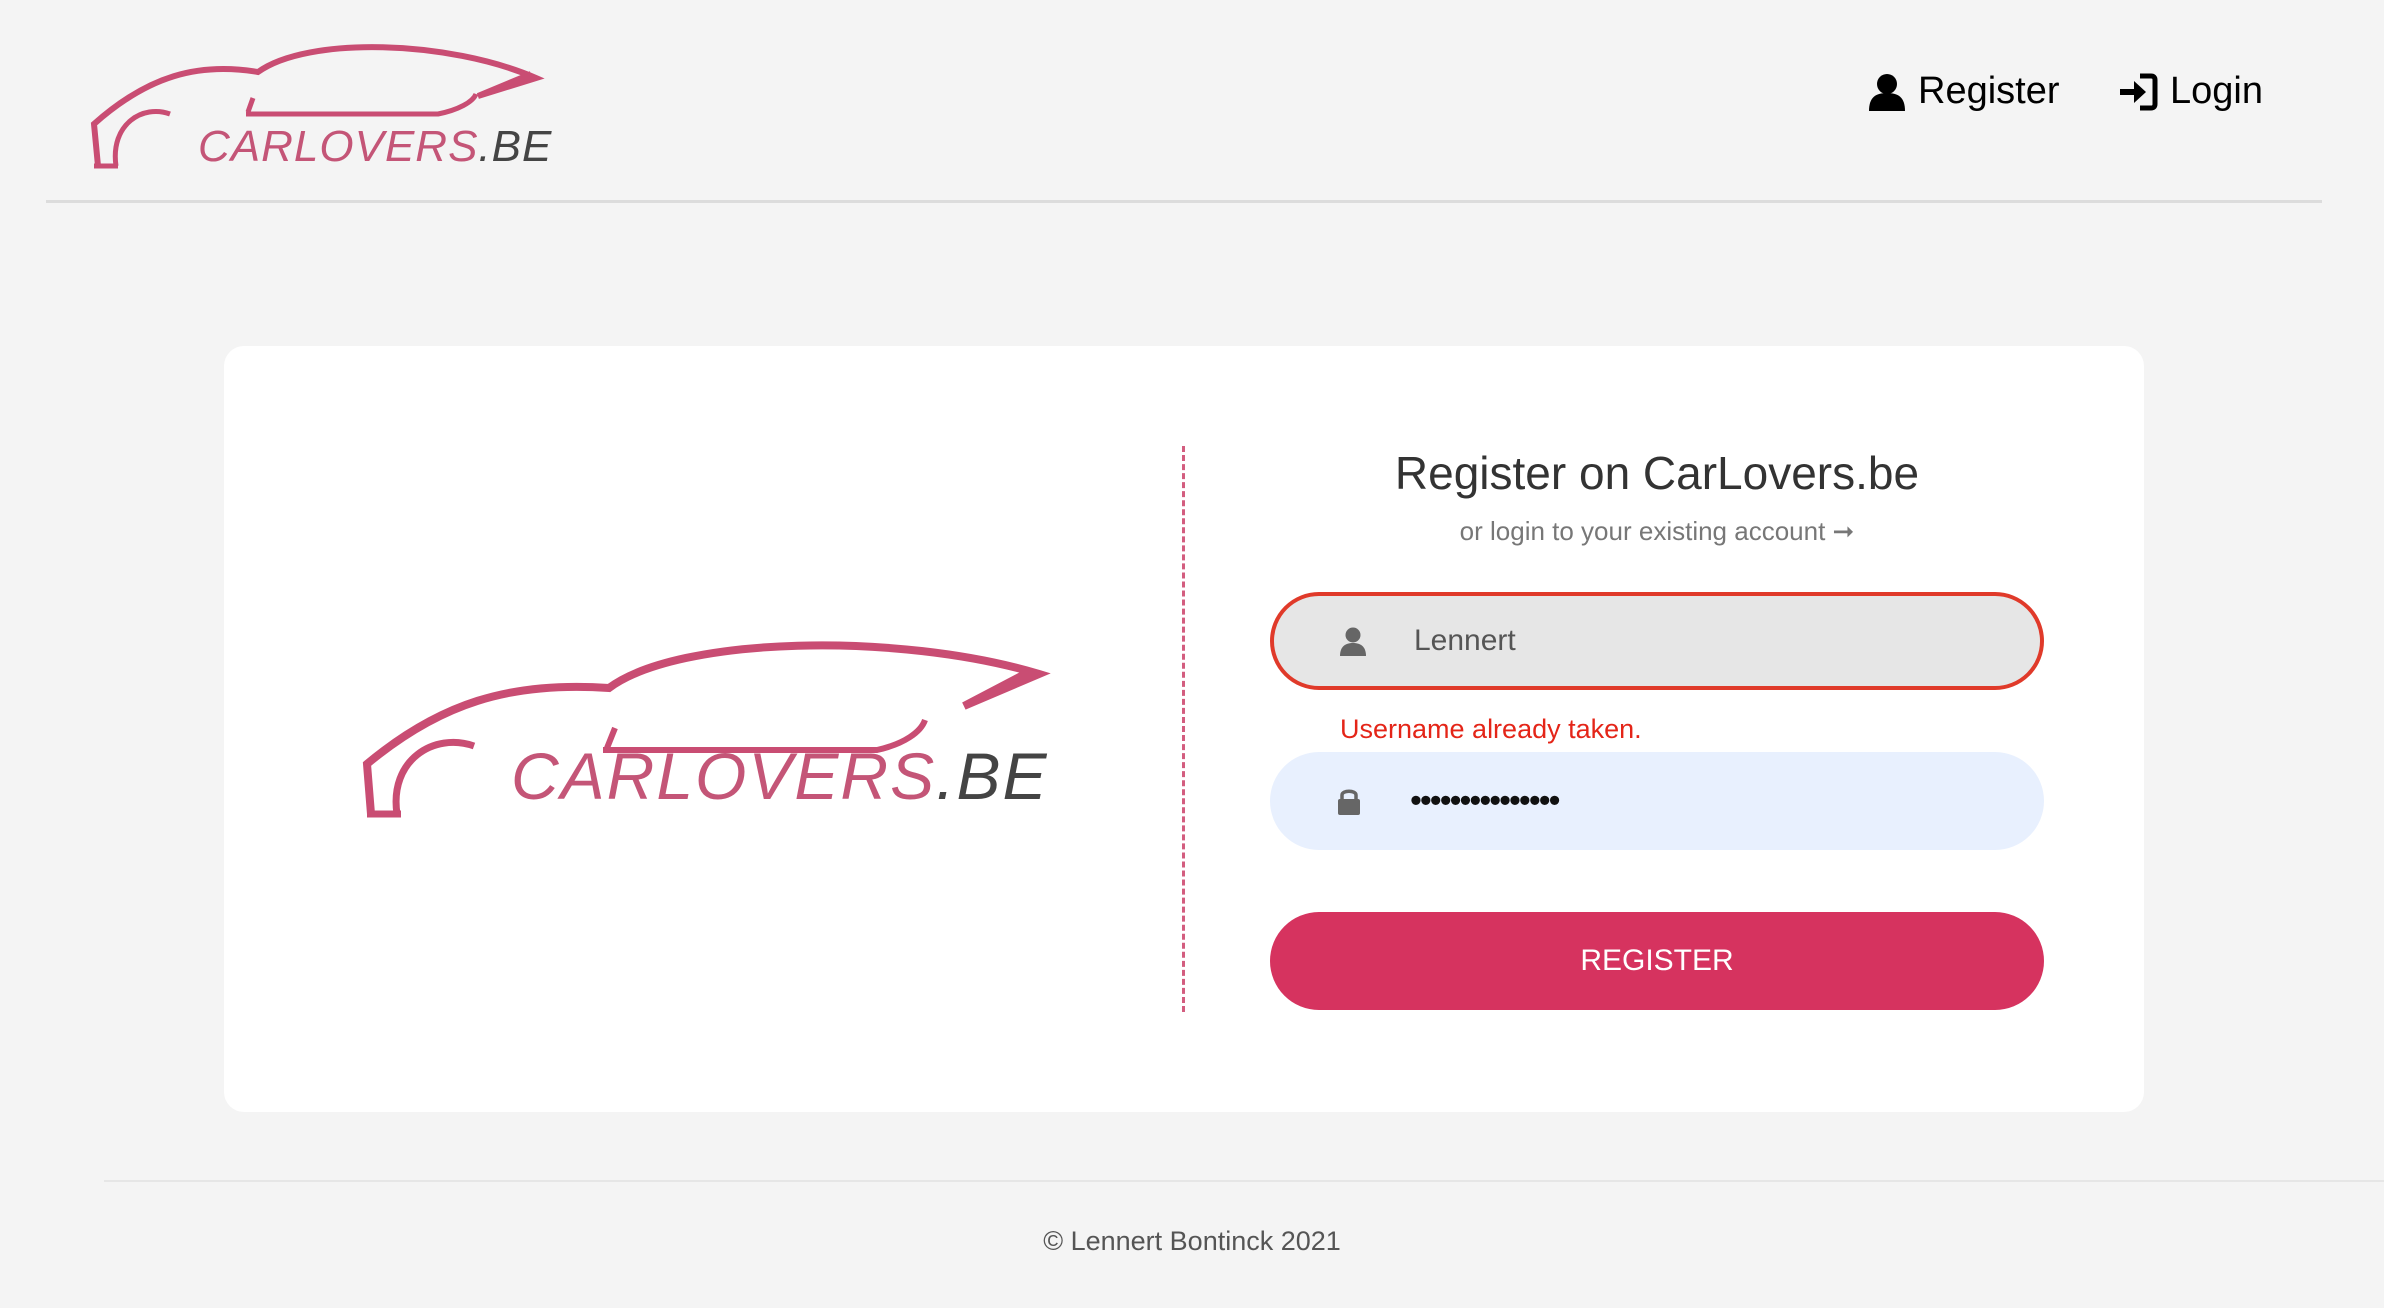  Describe the element at coordinates (729, 731) in the screenshot. I see `card-logo: CARLOVERS.BE` at that location.